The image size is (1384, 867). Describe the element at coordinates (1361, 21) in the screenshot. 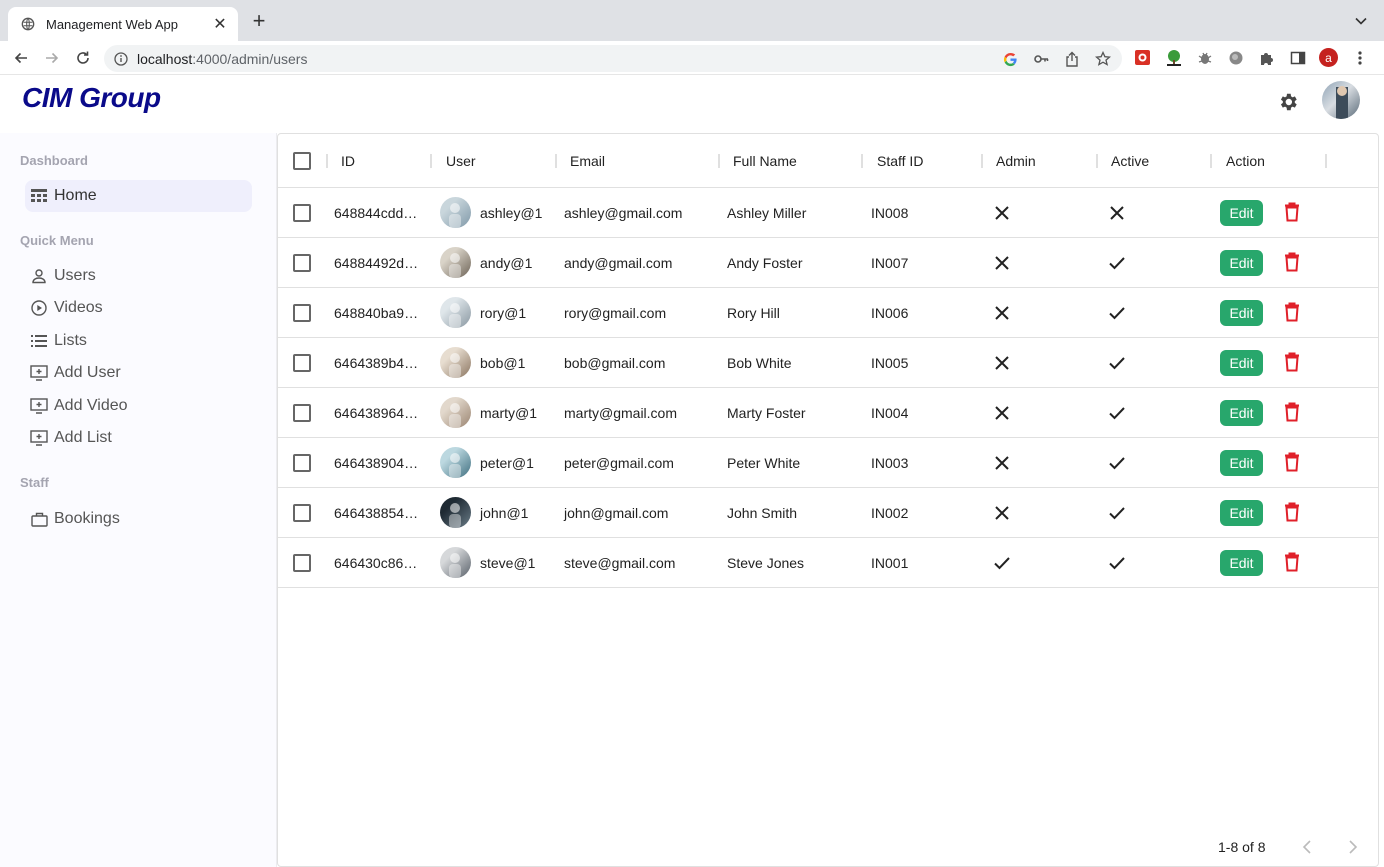

I see `chevron-down-icon` at that location.